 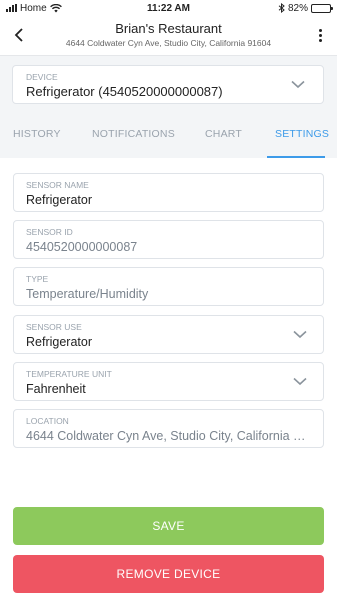 I want to click on field-label: SENSOR NAME, so click(x=57, y=185).